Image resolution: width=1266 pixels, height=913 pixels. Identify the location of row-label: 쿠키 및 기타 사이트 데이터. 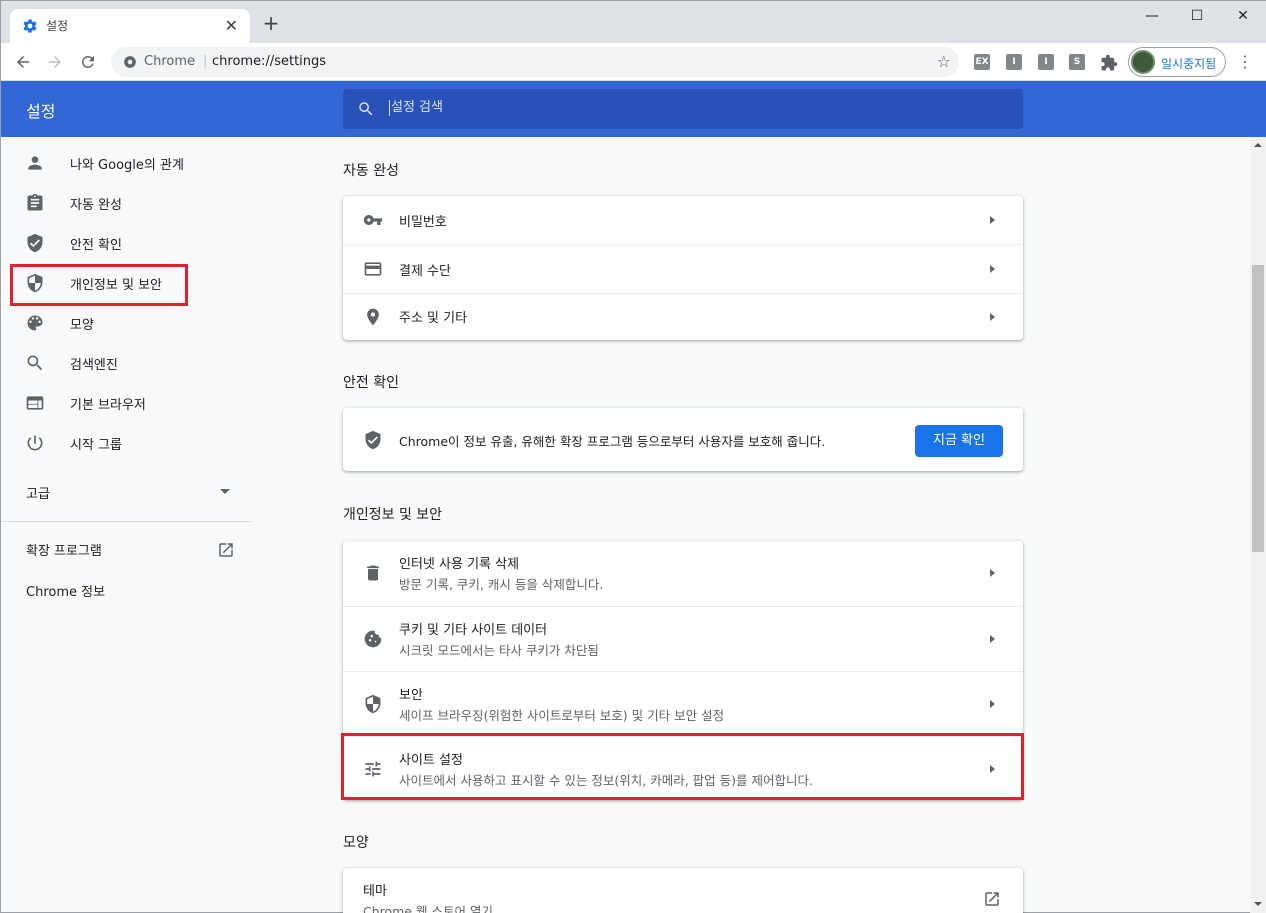
(473, 630).